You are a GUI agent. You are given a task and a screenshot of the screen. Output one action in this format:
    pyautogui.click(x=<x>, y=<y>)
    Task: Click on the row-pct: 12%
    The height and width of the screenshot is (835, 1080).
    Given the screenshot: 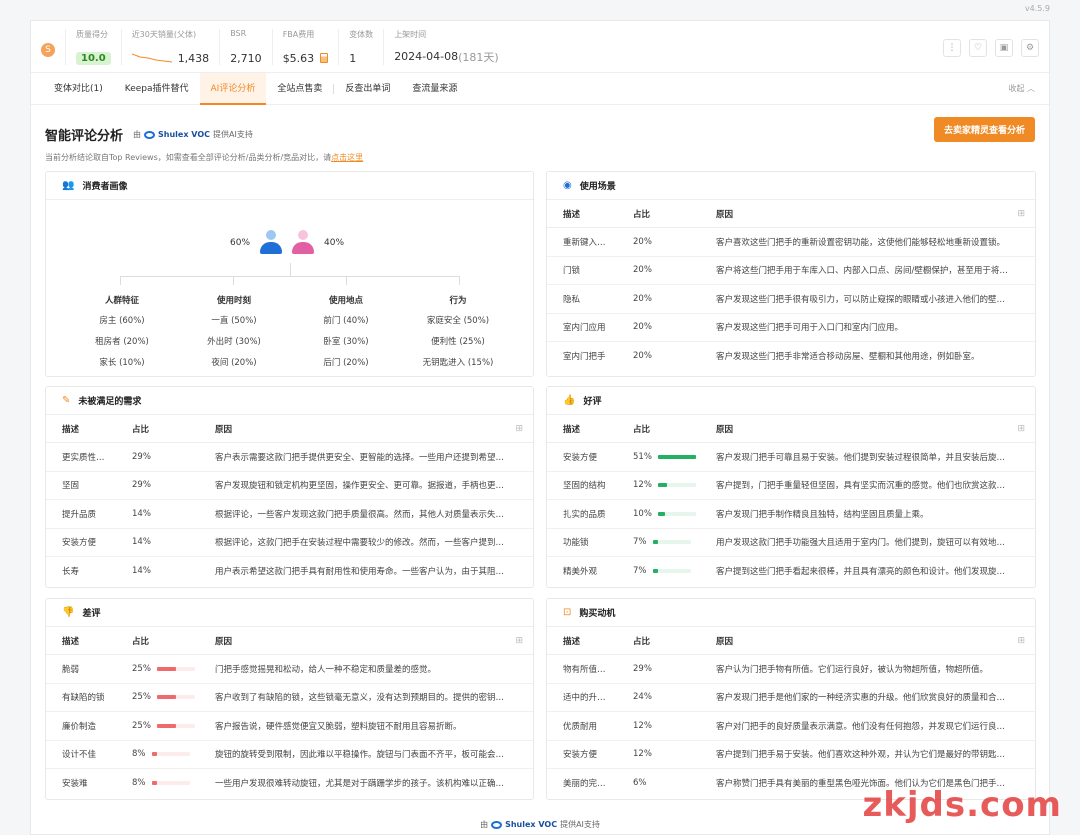 What is the action you would take?
    pyautogui.click(x=642, y=754)
    